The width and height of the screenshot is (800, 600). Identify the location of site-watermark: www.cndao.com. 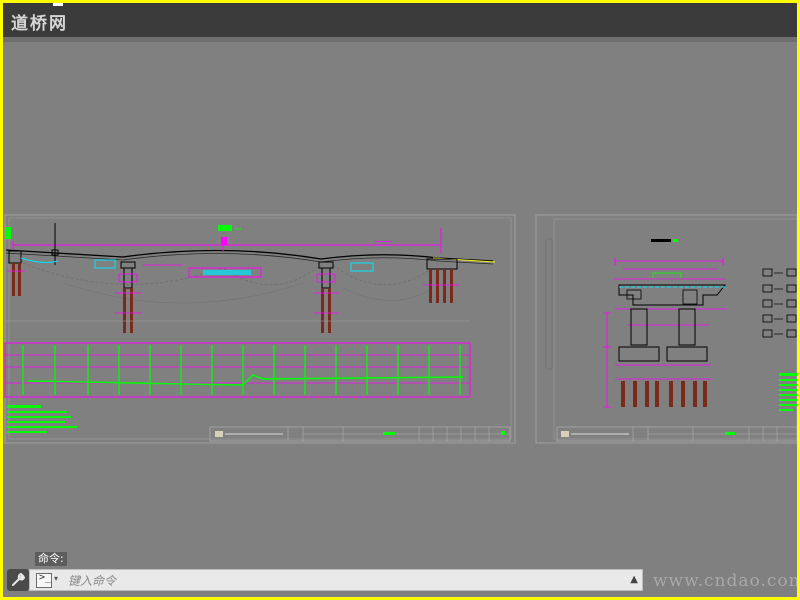
(725, 581).